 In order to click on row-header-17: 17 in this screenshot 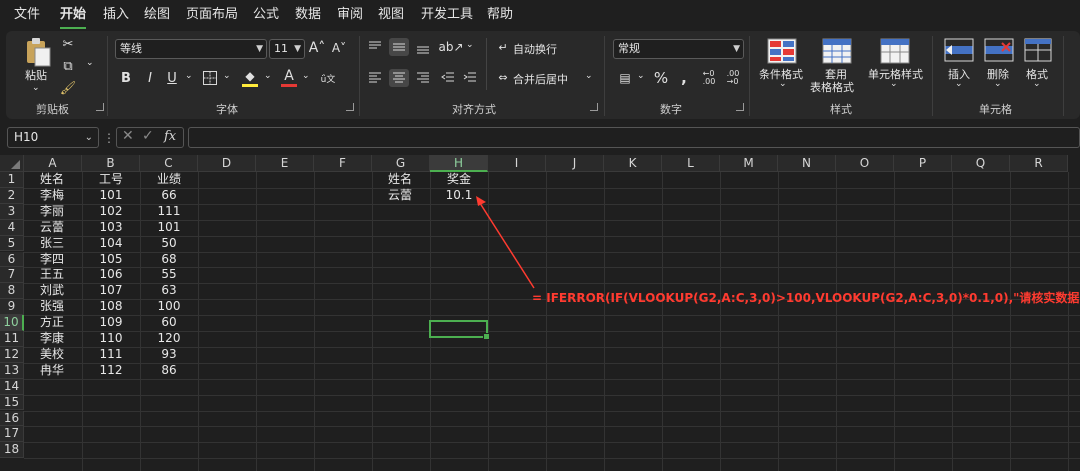, I will do `click(12, 434)`.